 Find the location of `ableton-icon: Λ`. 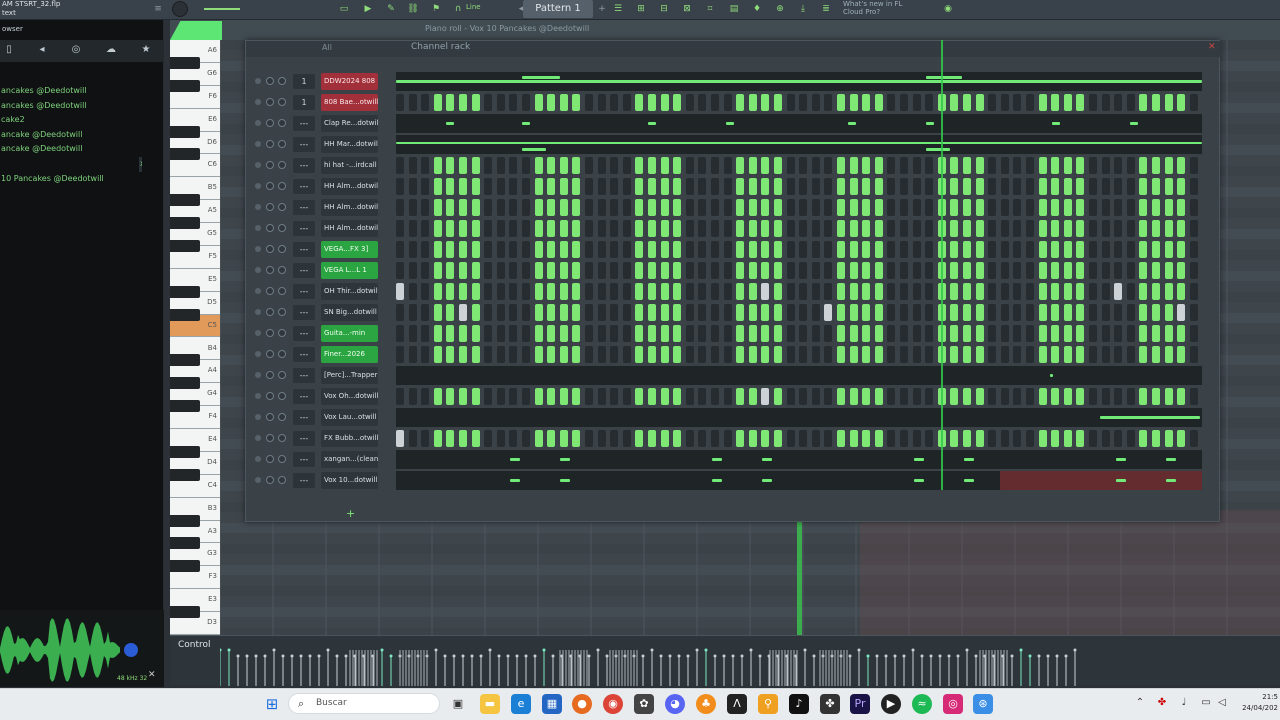

ableton-icon: Λ is located at coordinates (737, 704).